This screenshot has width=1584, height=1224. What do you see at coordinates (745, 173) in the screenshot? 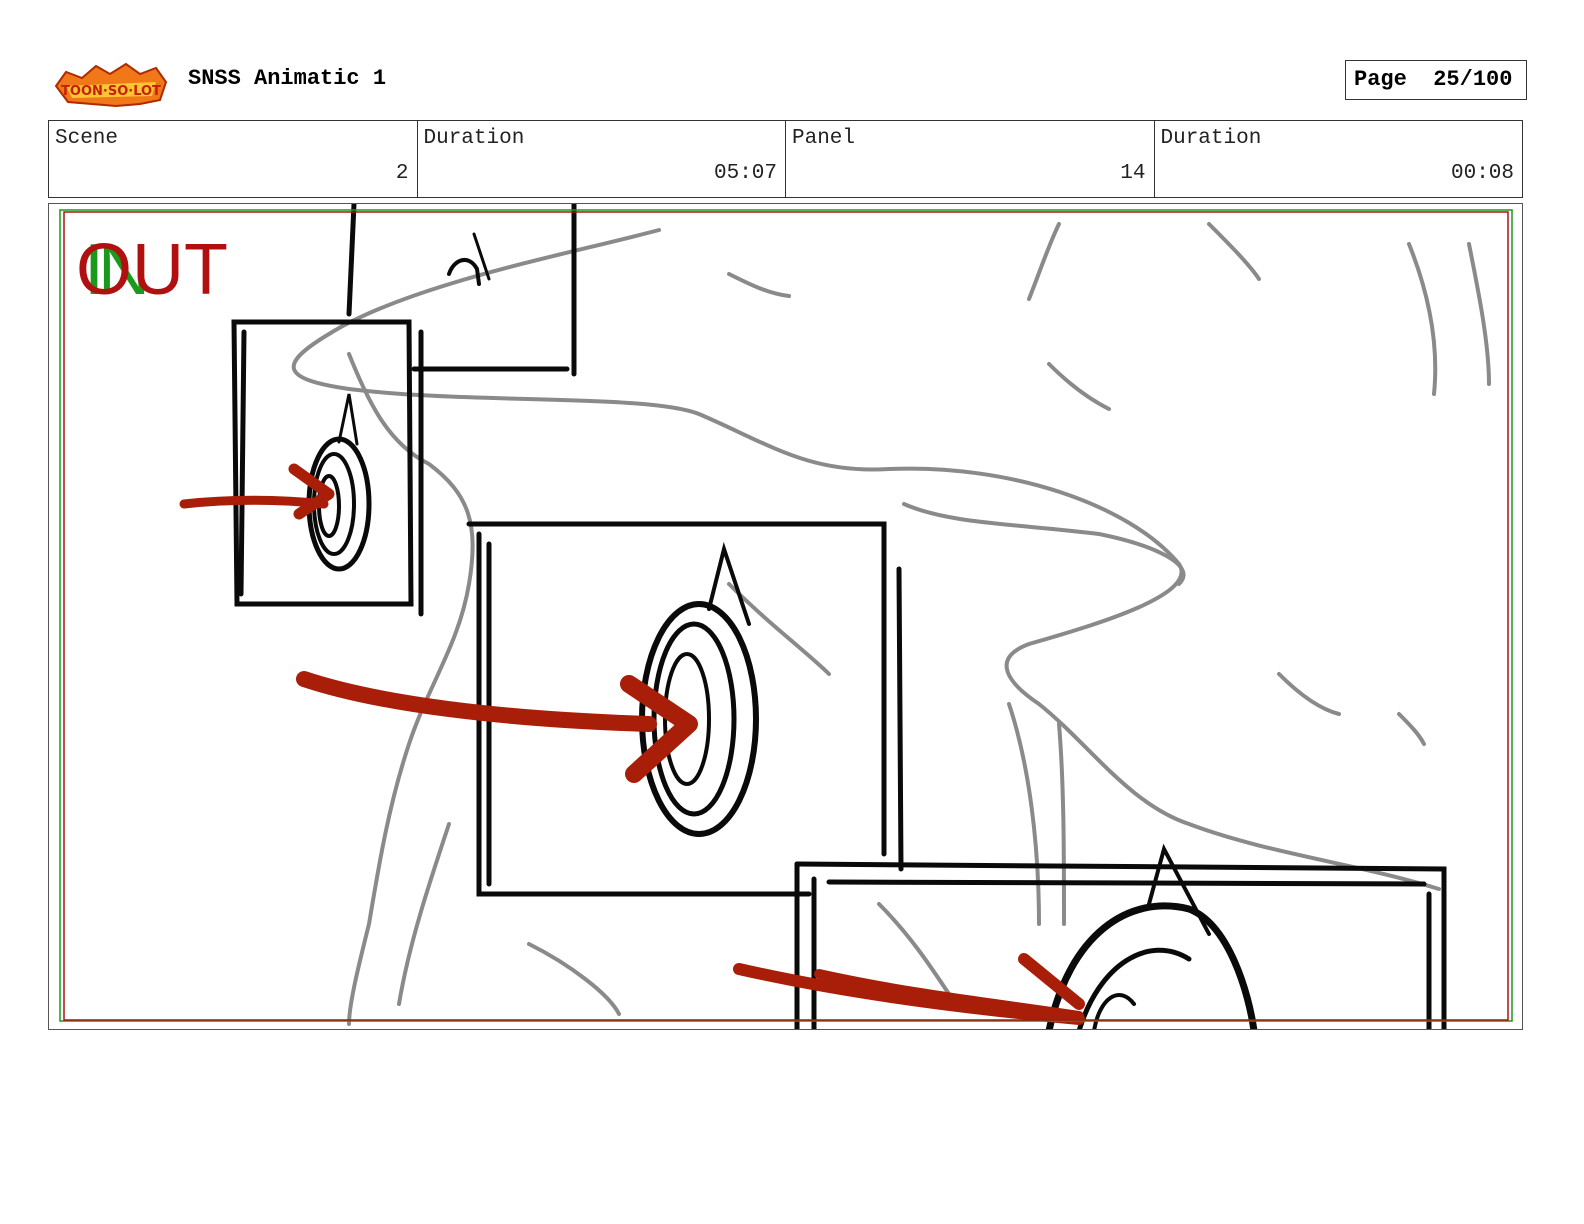
I see `scene-duration-value: 05:07` at bounding box center [745, 173].